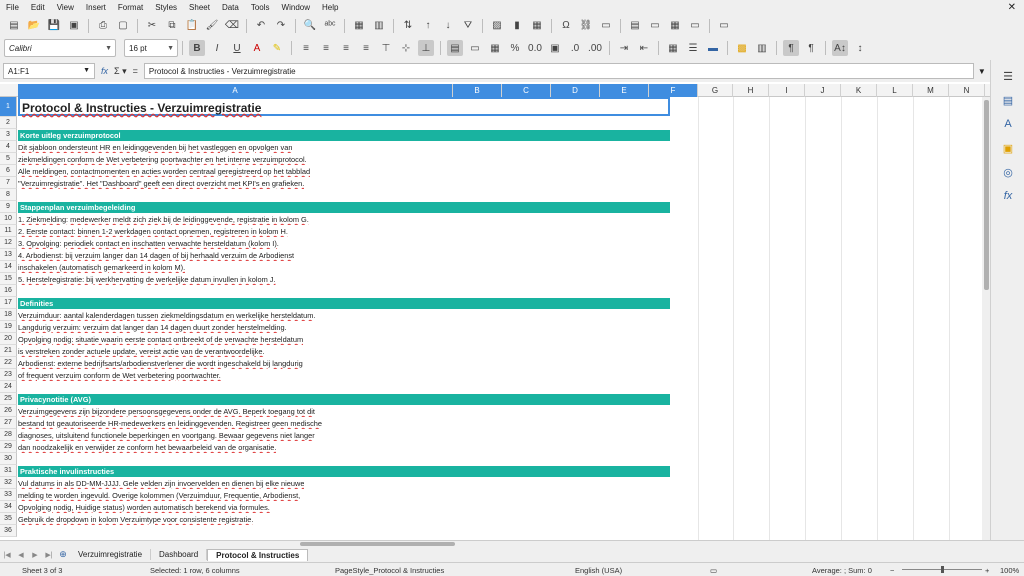 This screenshot has width=1024, height=576. Describe the element at coordinates (931, 90) in the screenshot. I see `column-header-m: M` at that location.